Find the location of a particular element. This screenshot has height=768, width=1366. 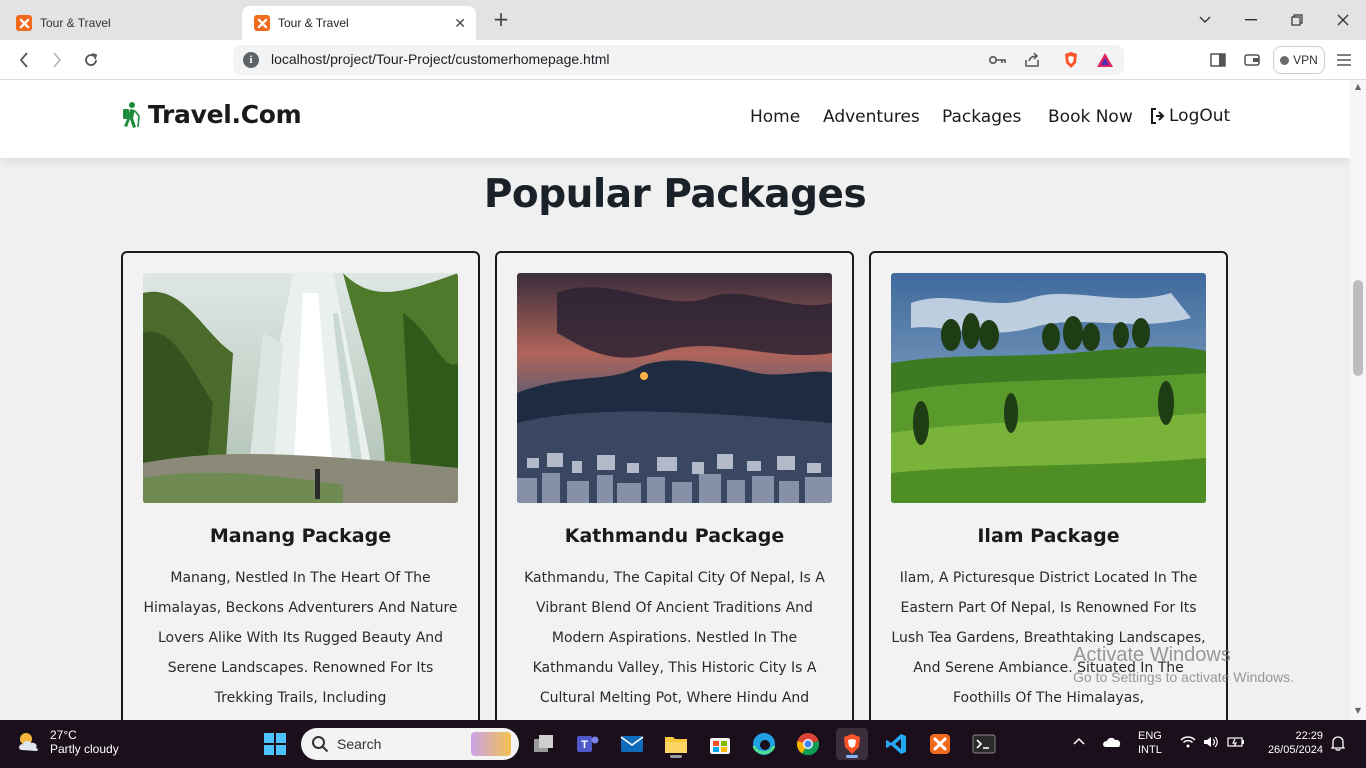

package-title: Ilam Package is located at coordinates (1048, 536).